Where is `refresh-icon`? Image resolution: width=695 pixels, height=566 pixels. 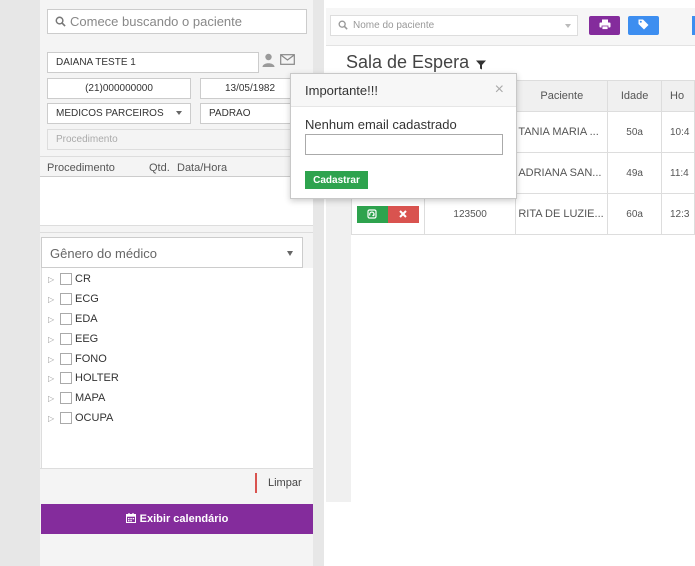 refresh-icon is located at coordinates (372, 214).